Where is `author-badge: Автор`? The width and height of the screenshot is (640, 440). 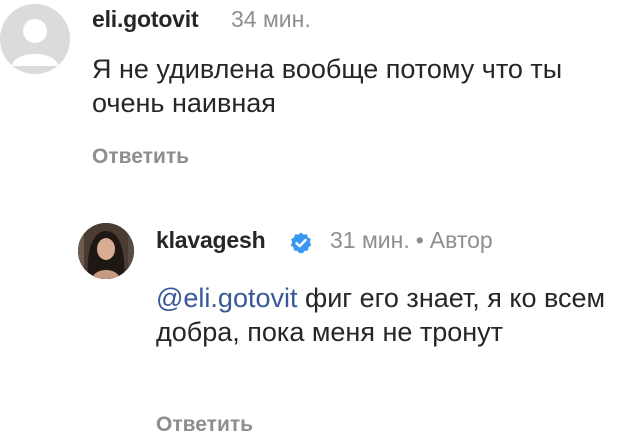 author-badge: Автор is located at coordinates (461, 240).